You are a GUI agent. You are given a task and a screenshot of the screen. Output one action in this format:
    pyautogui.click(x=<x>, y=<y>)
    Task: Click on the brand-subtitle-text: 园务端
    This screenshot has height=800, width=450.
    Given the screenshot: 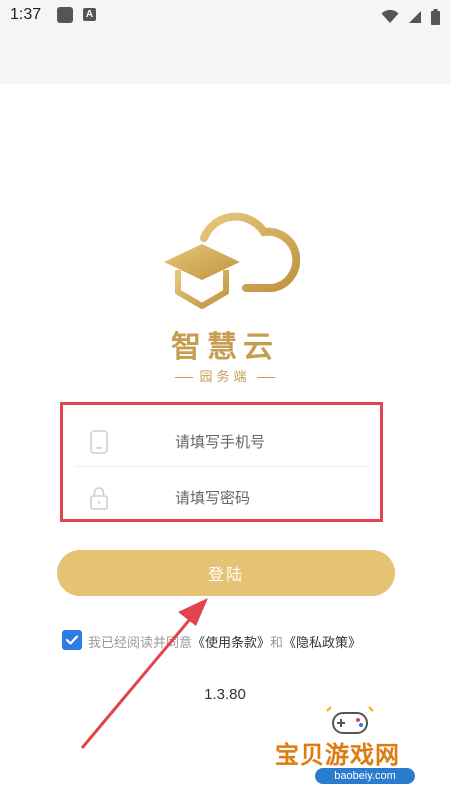 What is the action you would take?
    pyautogui.click(x=225, y=377)
    